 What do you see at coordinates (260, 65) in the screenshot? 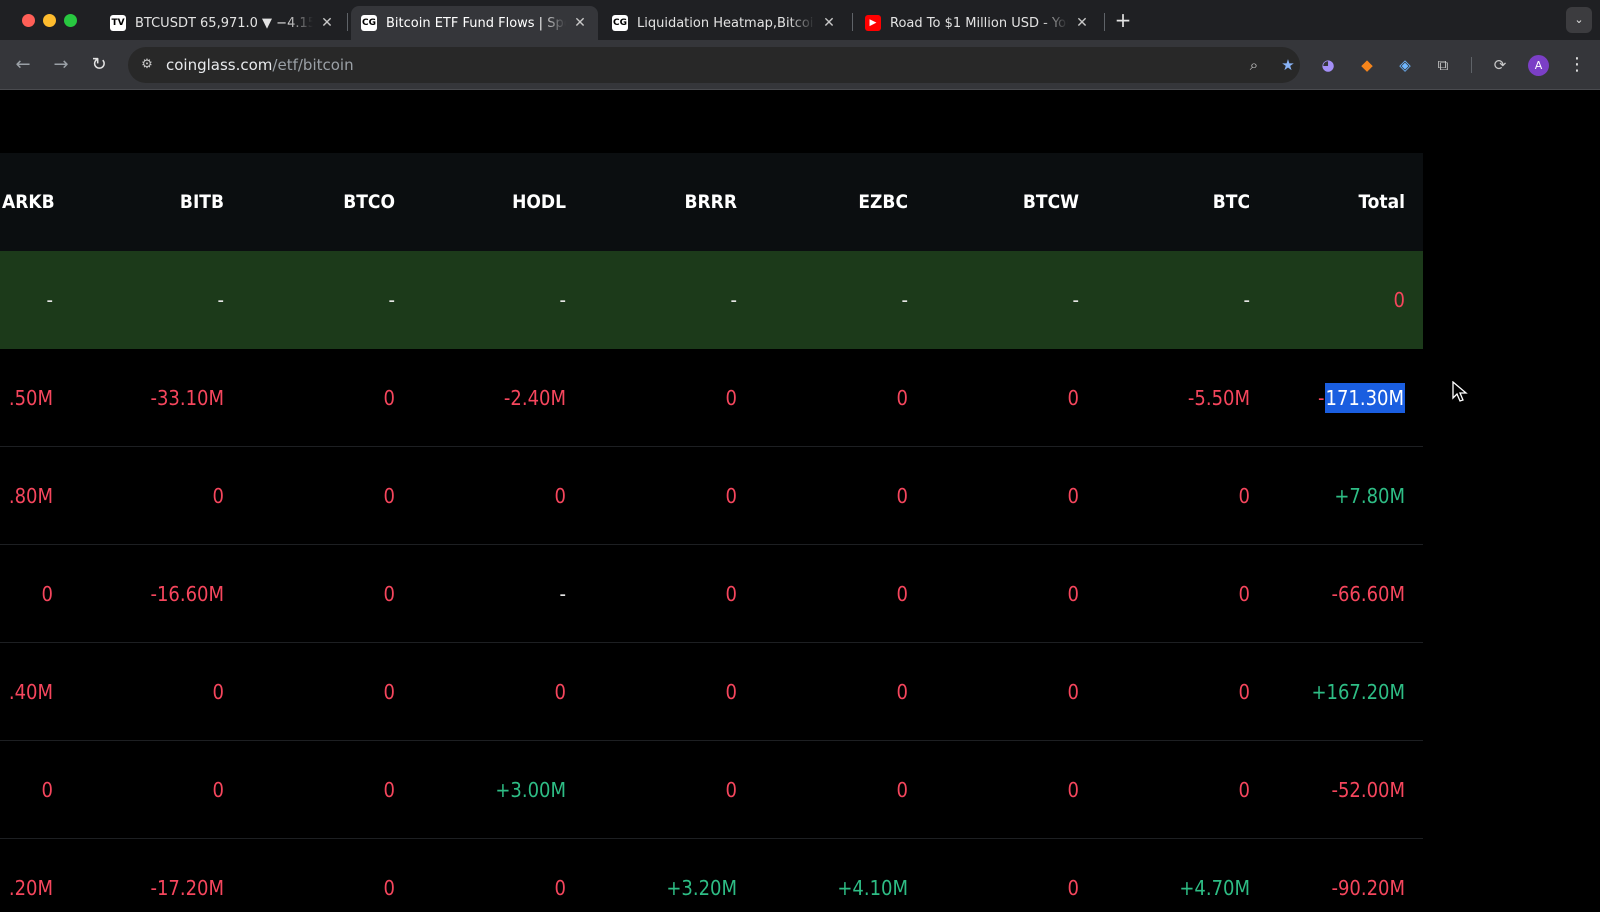
I see `url-text: coinglass.com/etf/bitcoin` at bounding box center [260, 65].